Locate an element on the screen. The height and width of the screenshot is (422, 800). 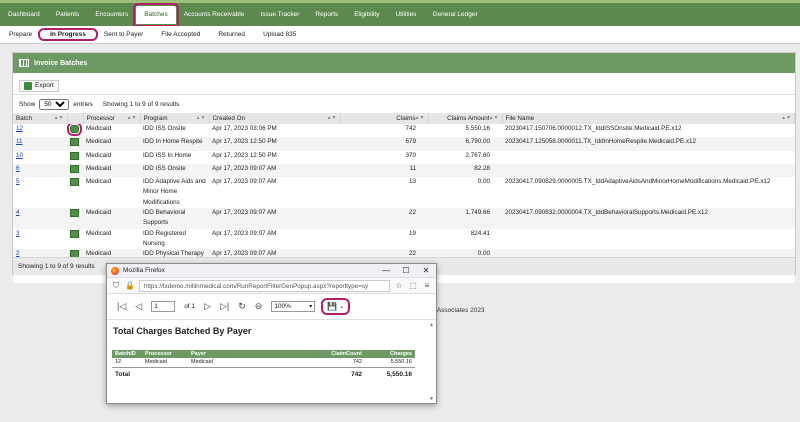
col-claims: Claims ▲▼ is located at coordinates (384, 118).